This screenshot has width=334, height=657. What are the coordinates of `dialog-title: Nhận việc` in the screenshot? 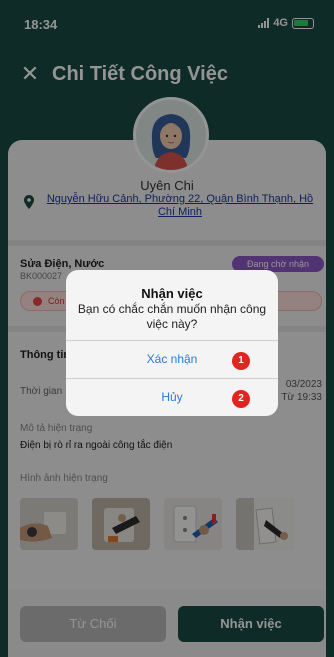 It's located at (172, 293).